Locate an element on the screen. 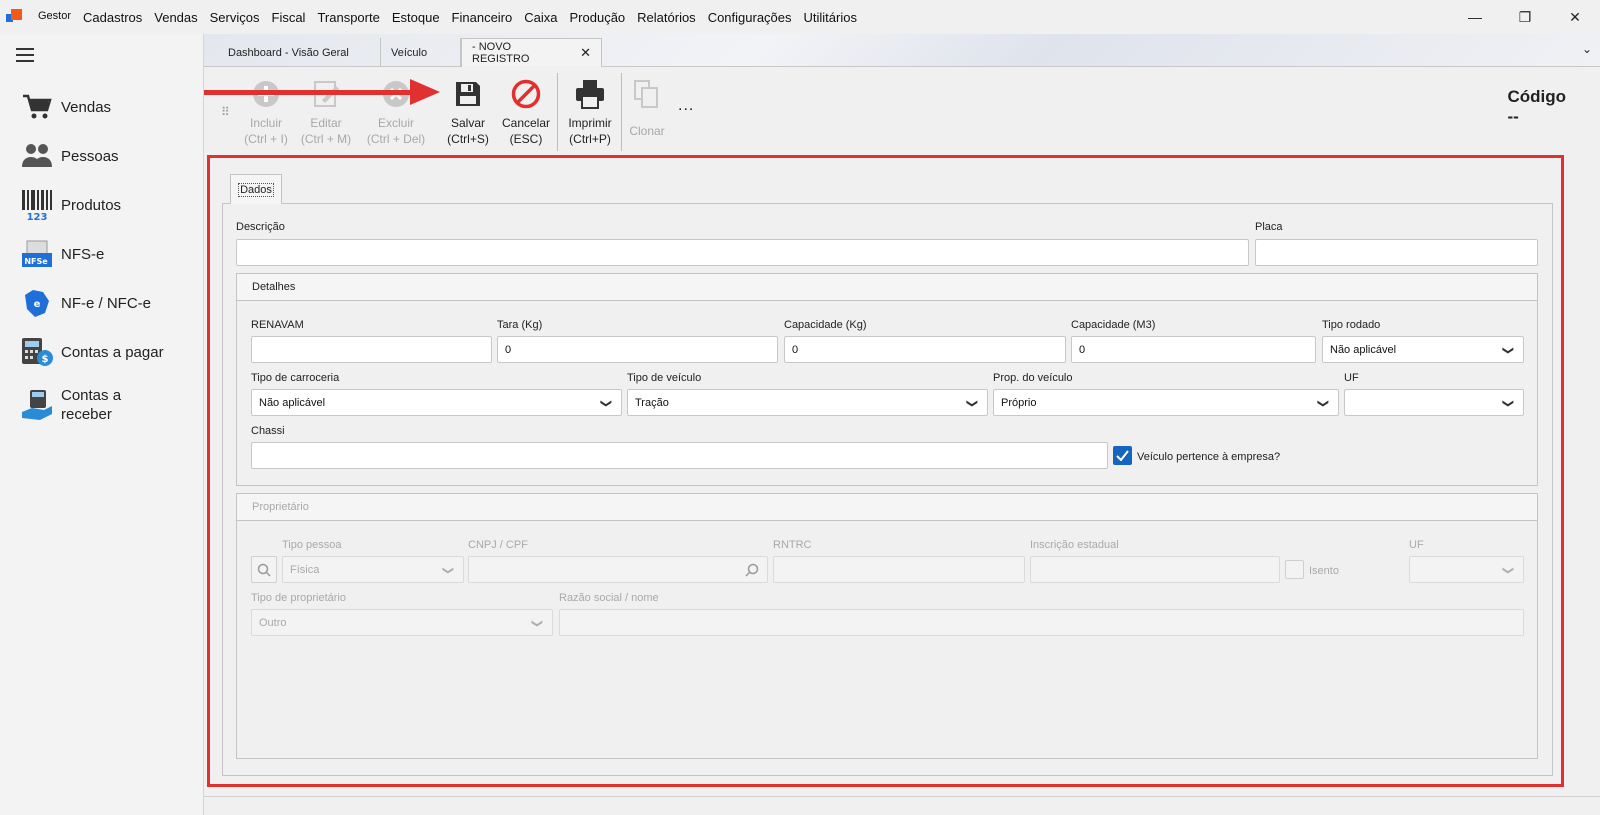 The image size is (1600, 815). close-tab-icon: ✕ is located at coordinates (585, 53).